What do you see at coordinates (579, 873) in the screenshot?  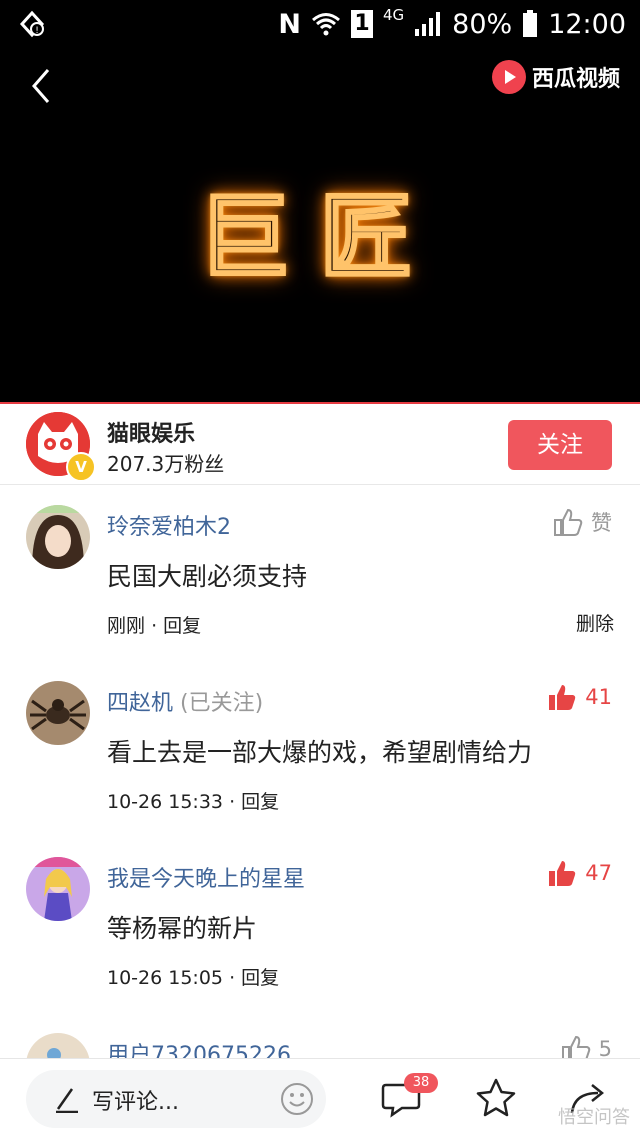 I see `like-button: 47` at bounding box center [579, 873].